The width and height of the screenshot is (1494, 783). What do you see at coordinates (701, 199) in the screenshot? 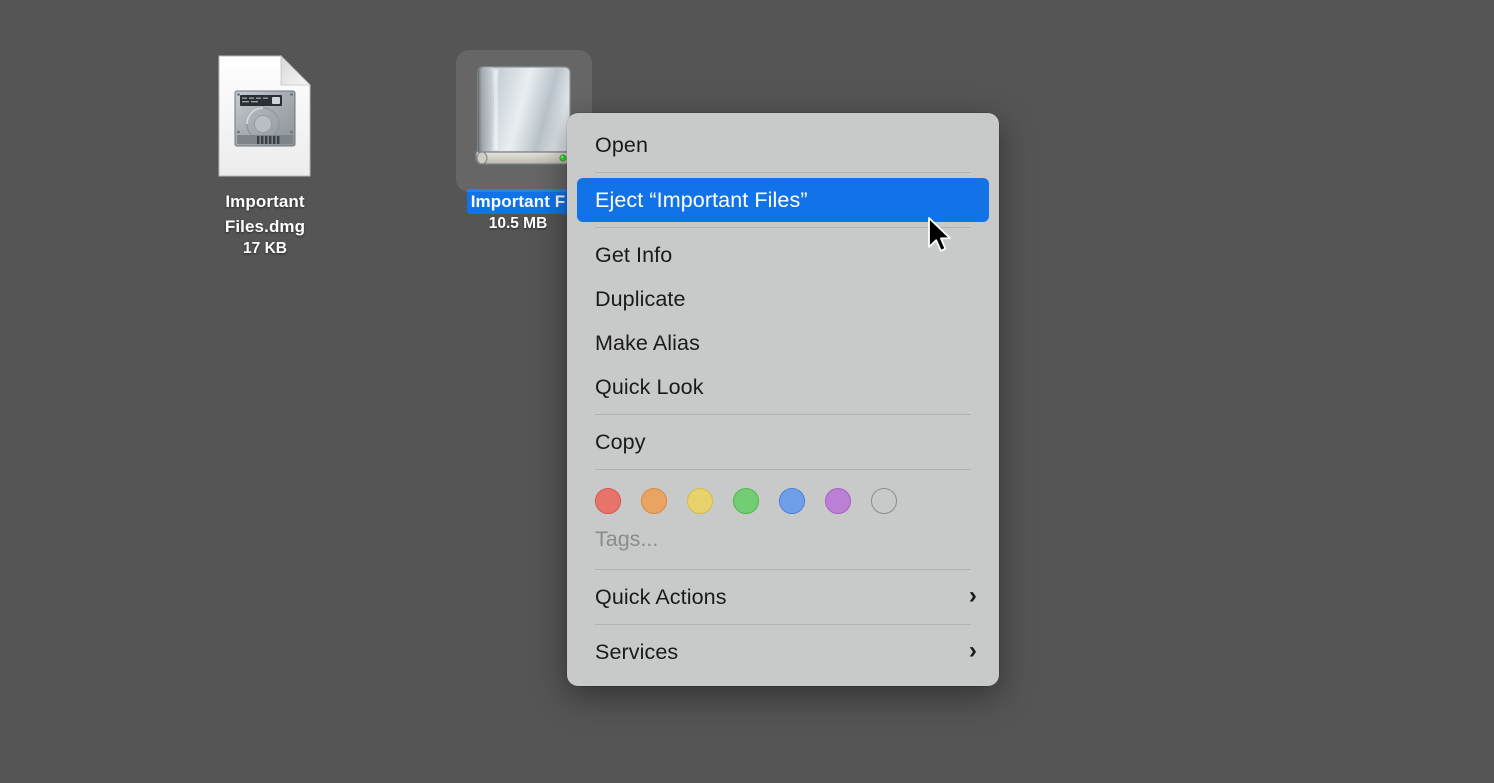
I see `menu-item-label: Eject “Important Files”` at bounding box center [701, 199].